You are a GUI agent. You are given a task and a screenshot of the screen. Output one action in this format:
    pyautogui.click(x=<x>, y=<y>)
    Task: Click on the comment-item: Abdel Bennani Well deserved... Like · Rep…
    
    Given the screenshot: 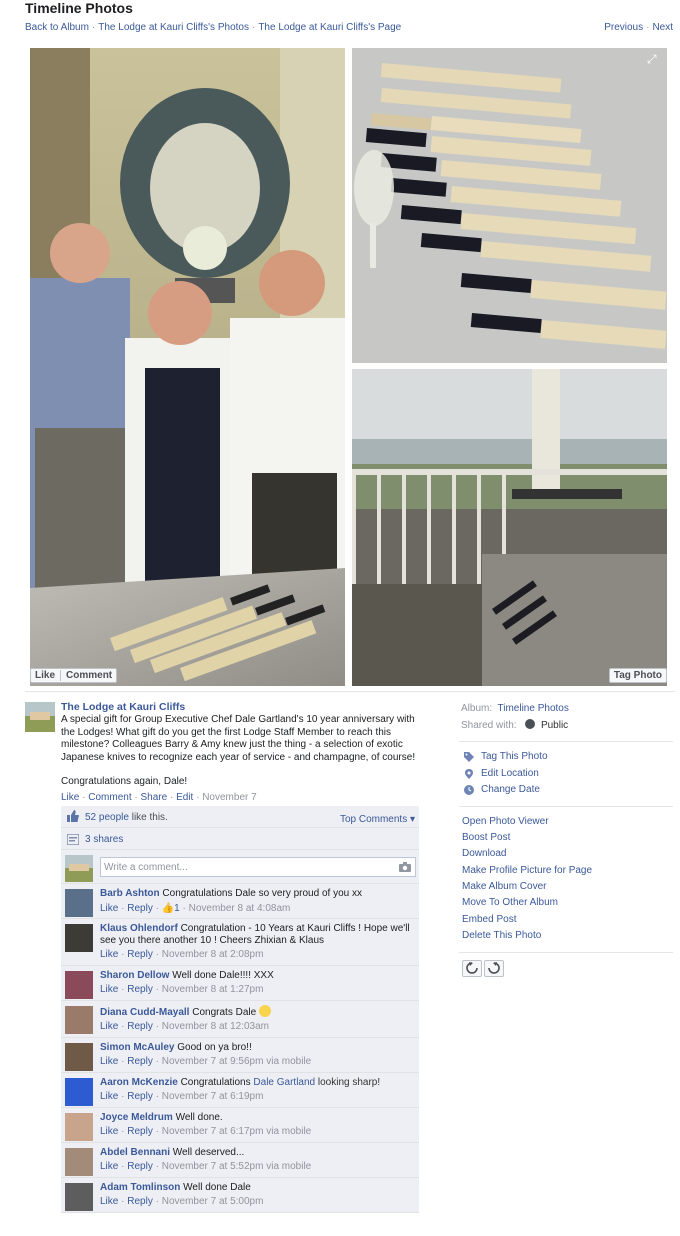 What is the action you would take?
    pyautogui.click(x=240, y=1160)
    